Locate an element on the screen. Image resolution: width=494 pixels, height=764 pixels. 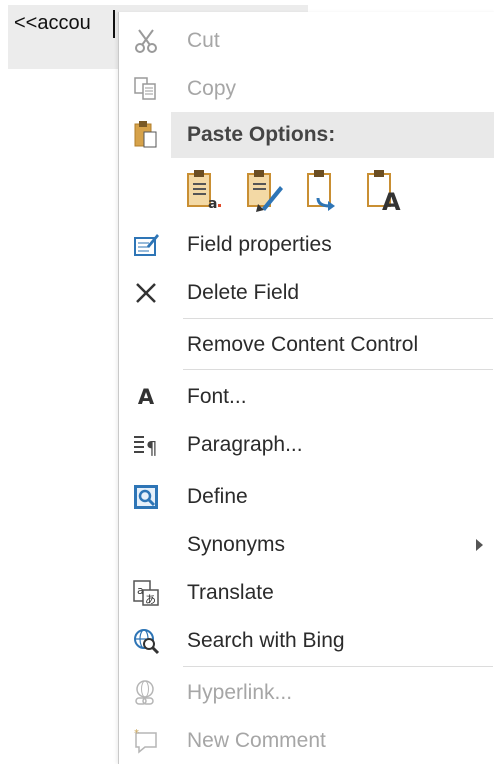
font-icon-glyph: A is located at coordinates (146, 397).